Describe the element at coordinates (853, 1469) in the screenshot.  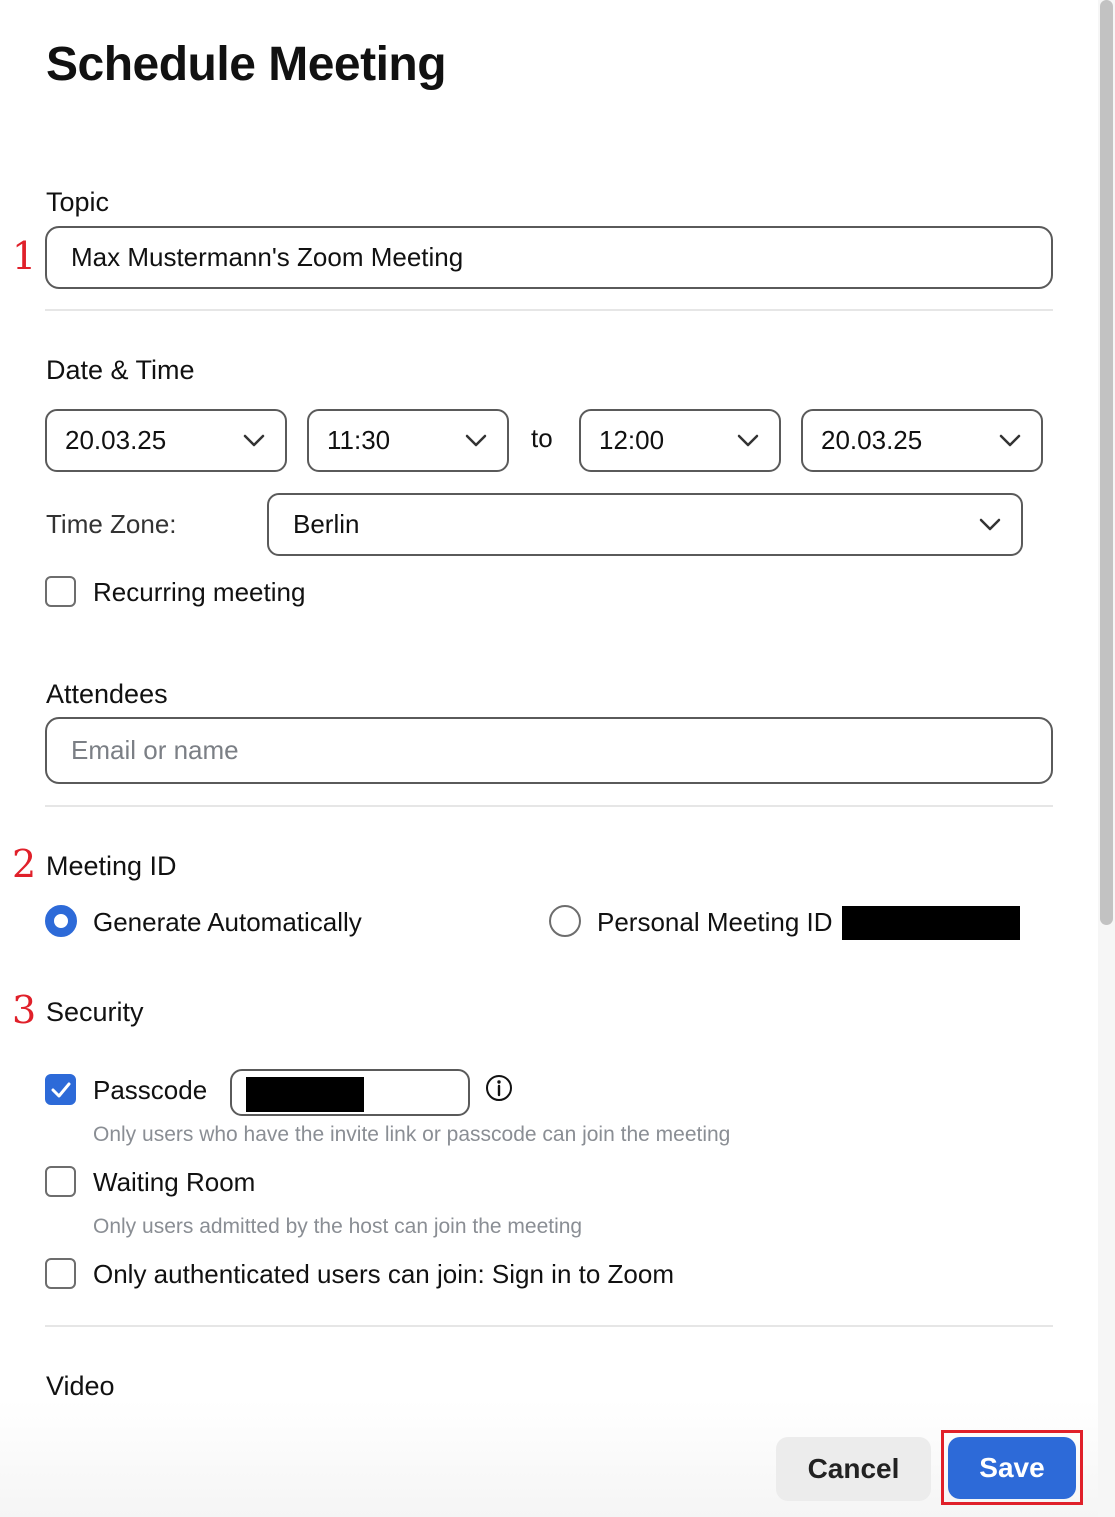
I see `cancel-button: Cancel` at that location.